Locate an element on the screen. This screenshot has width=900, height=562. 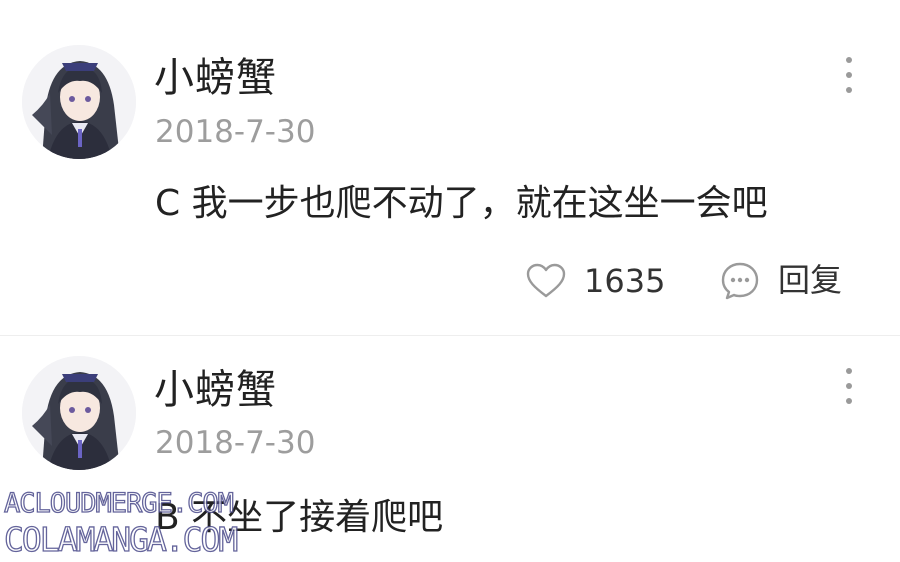
reply-label: 回复 is located at coordinates (810, 280).